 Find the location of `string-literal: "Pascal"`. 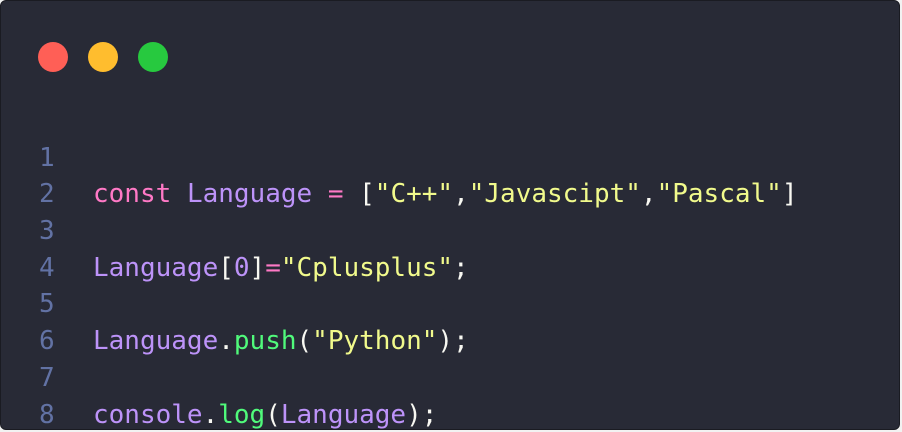

string-literal: "Pascal" is located at coordinates (719, 194).